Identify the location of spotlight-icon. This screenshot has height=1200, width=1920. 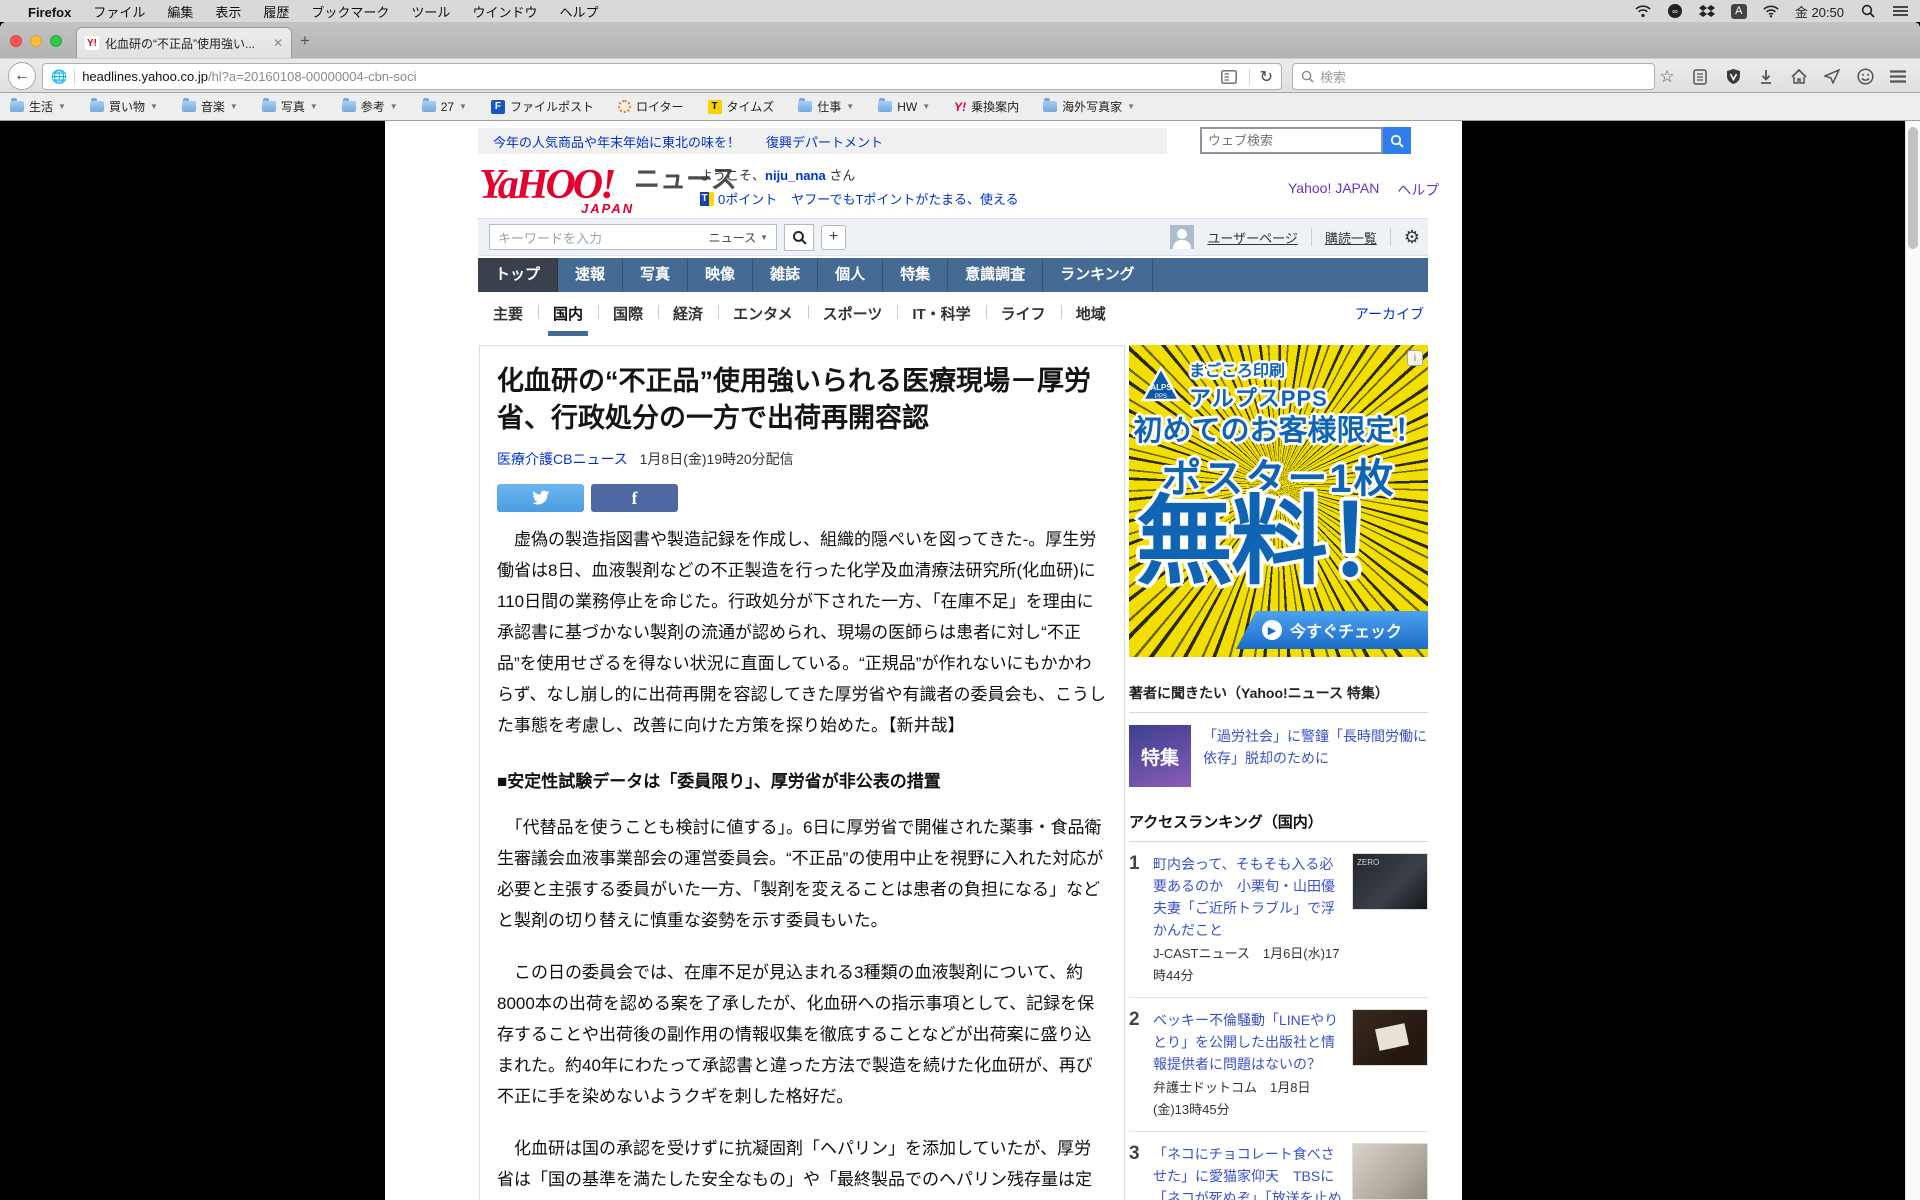
(1868, 11).